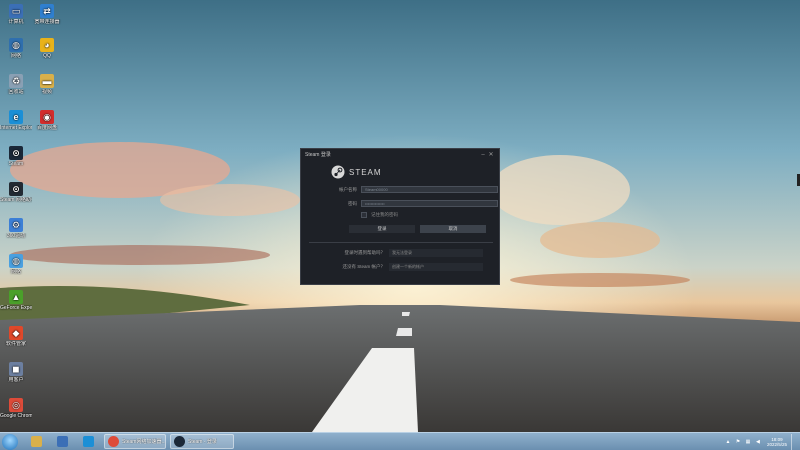  Describe the element at coordinates (382, 229) in the screenshot. I see `login-button: 登录` at that location.